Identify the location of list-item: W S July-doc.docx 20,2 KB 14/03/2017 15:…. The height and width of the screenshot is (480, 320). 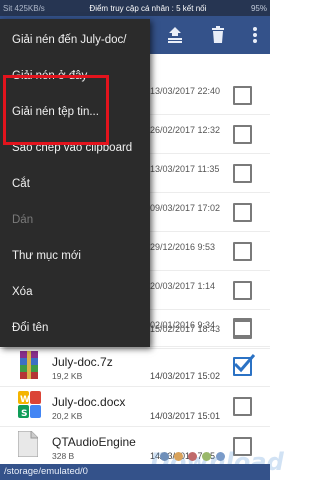
(135, 407).